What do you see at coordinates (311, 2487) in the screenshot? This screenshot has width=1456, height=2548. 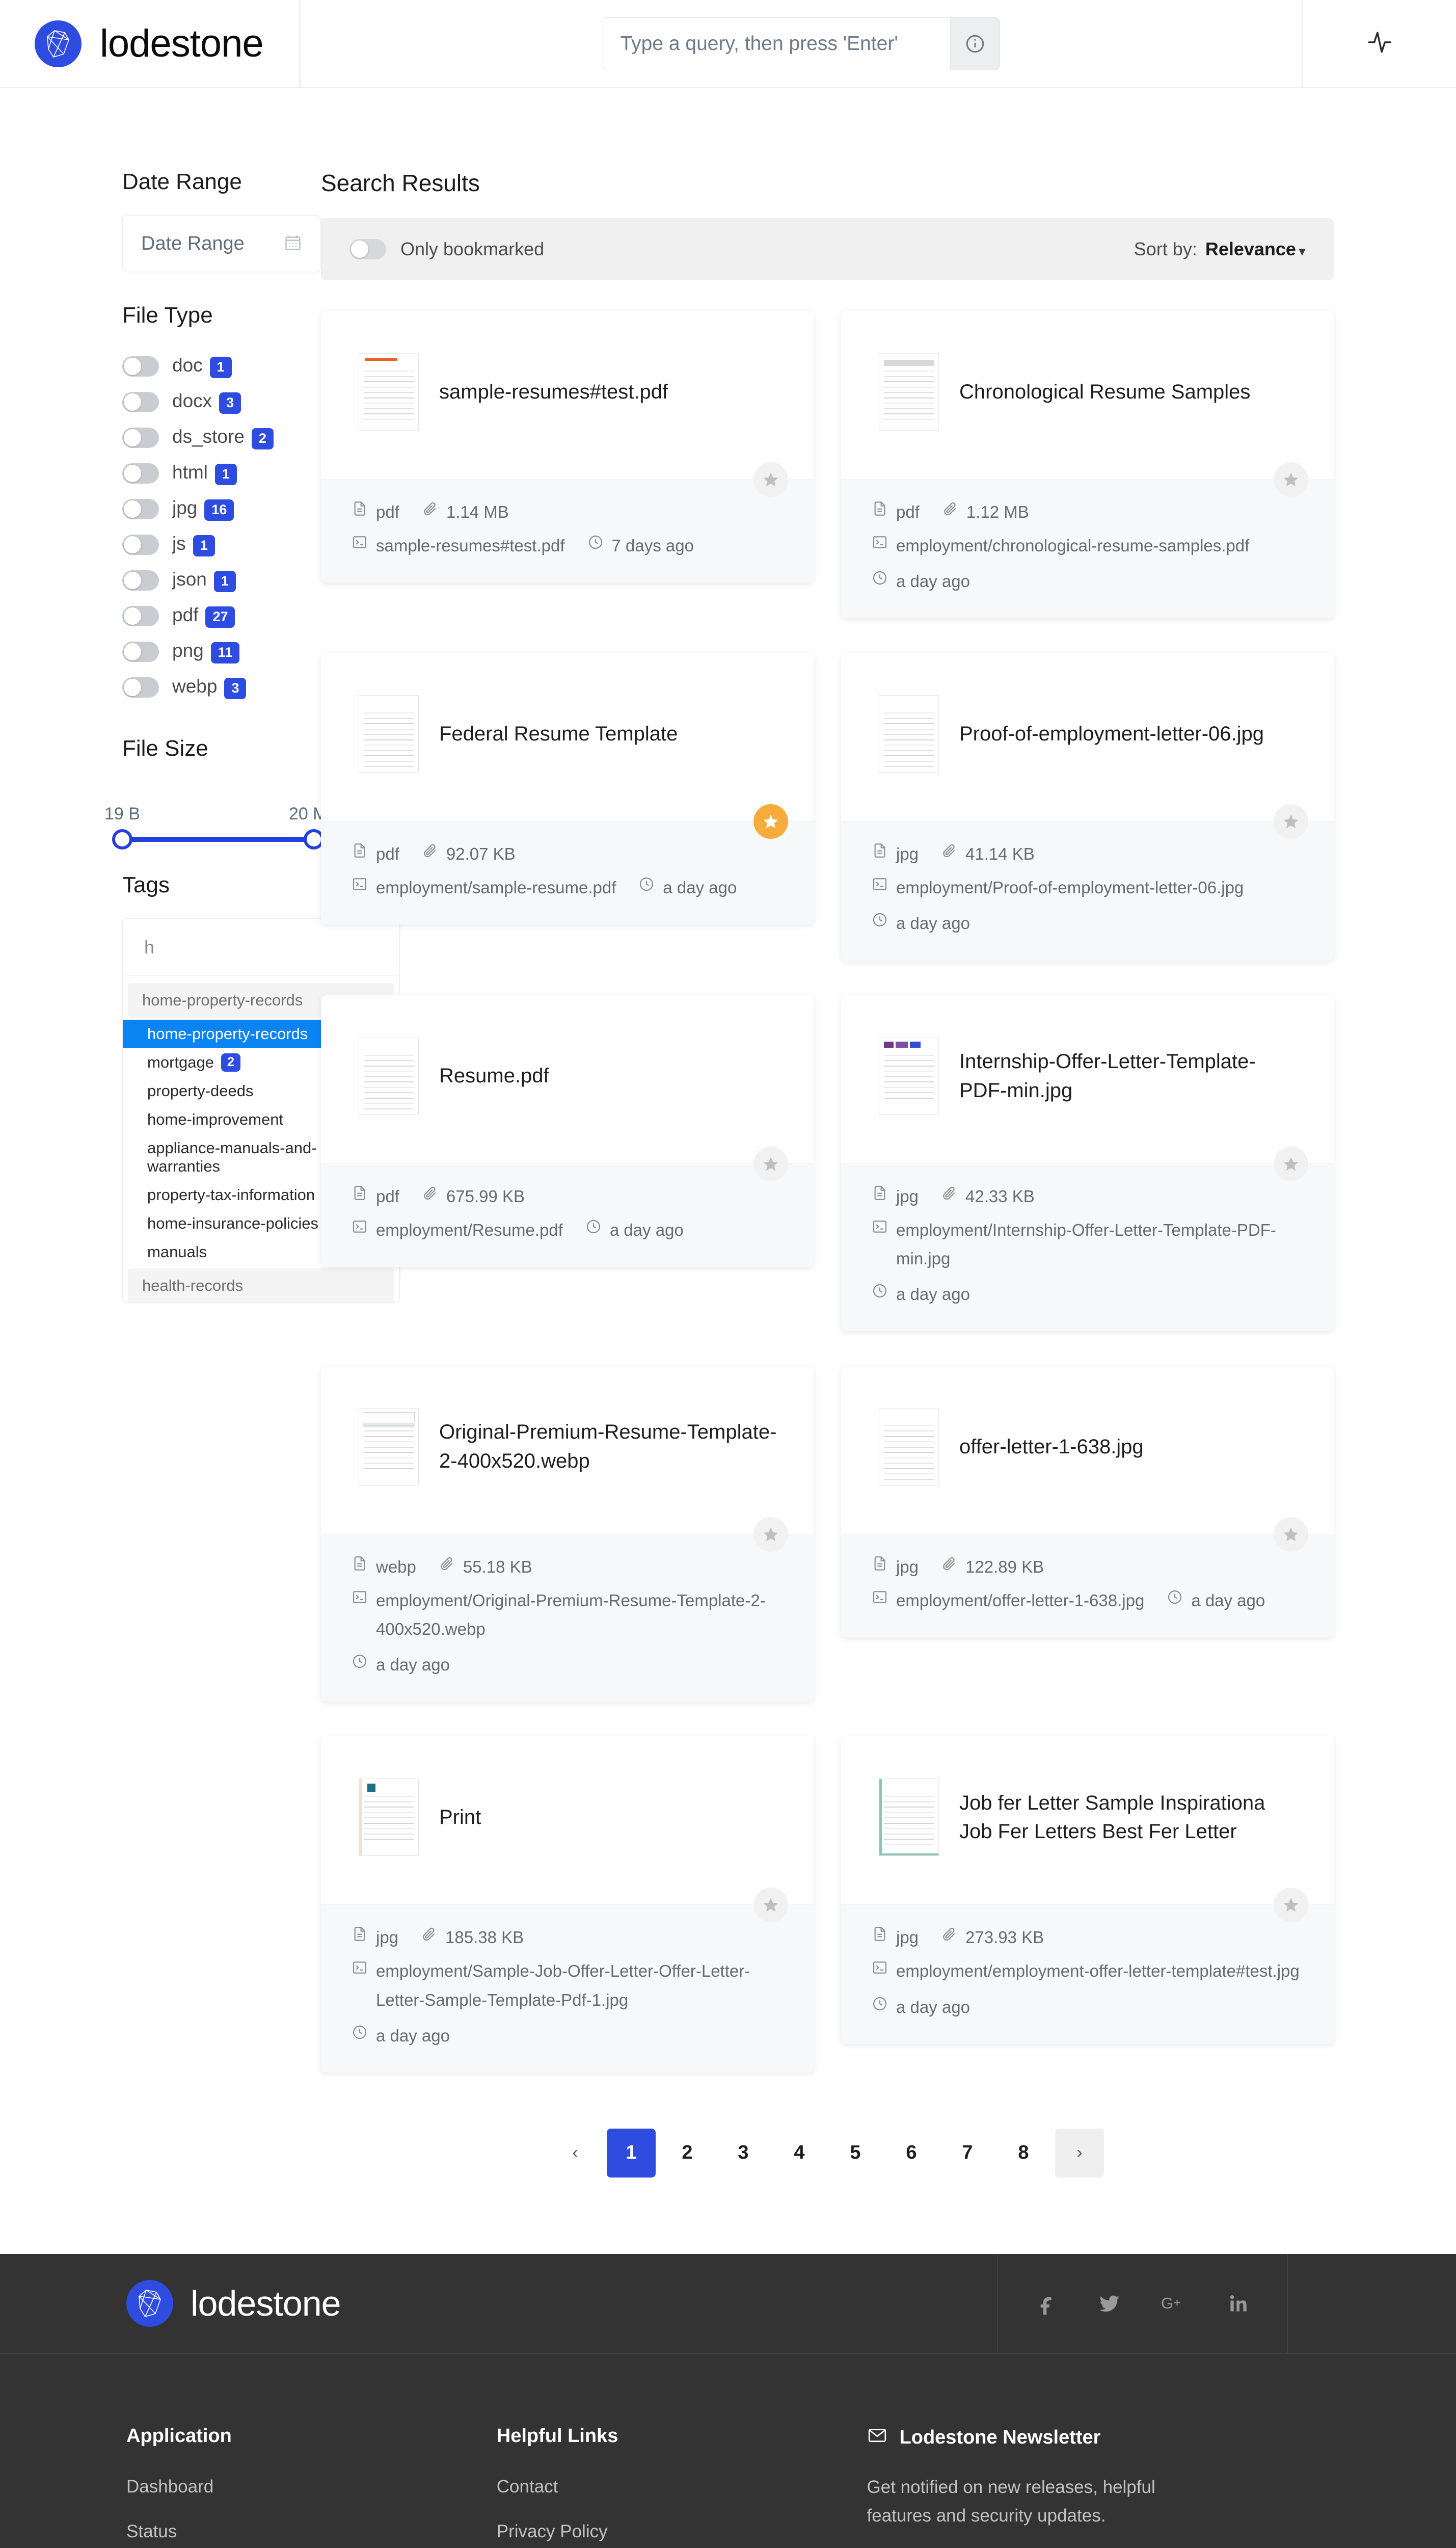 I see `footer-link-dashboard: Dashboard` at bounding box center [311, 2487].